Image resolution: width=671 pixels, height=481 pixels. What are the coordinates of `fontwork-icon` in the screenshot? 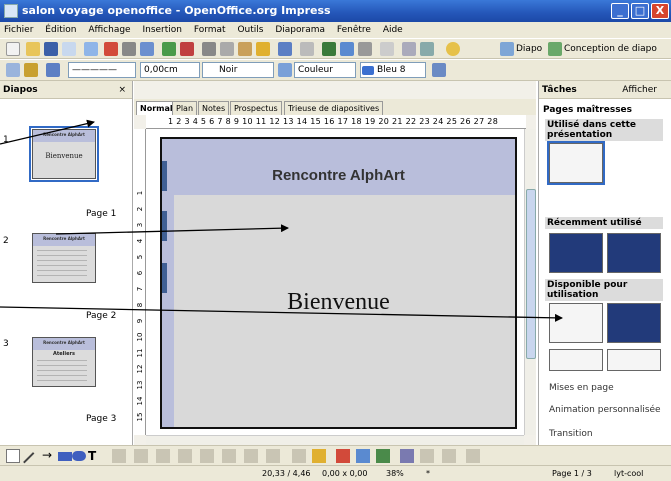 It's located at (343, 456).